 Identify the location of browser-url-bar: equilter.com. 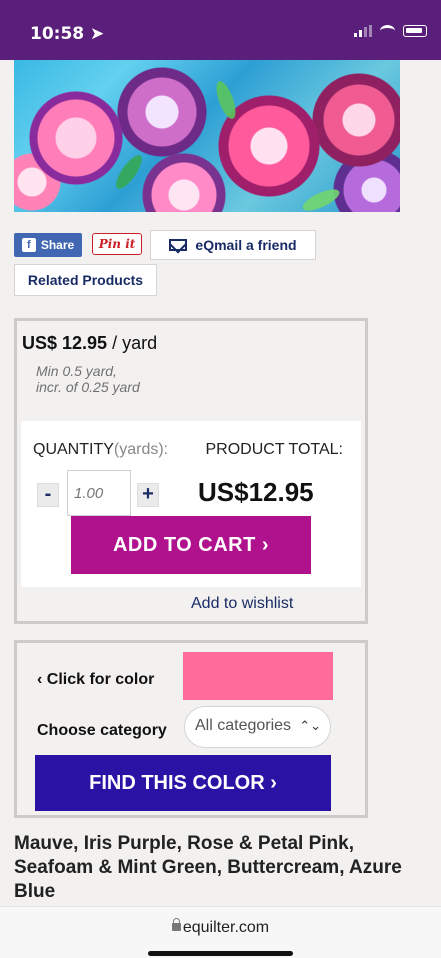
(220, 932).